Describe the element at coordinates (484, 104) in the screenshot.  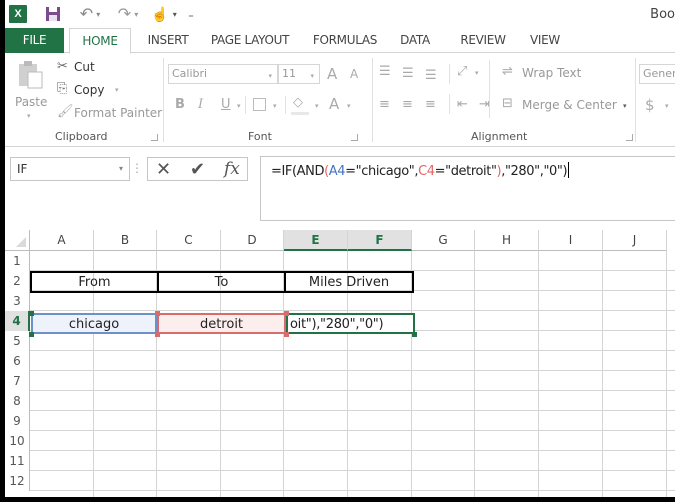
I see `increase-indent-icon: ⇥` at that location.